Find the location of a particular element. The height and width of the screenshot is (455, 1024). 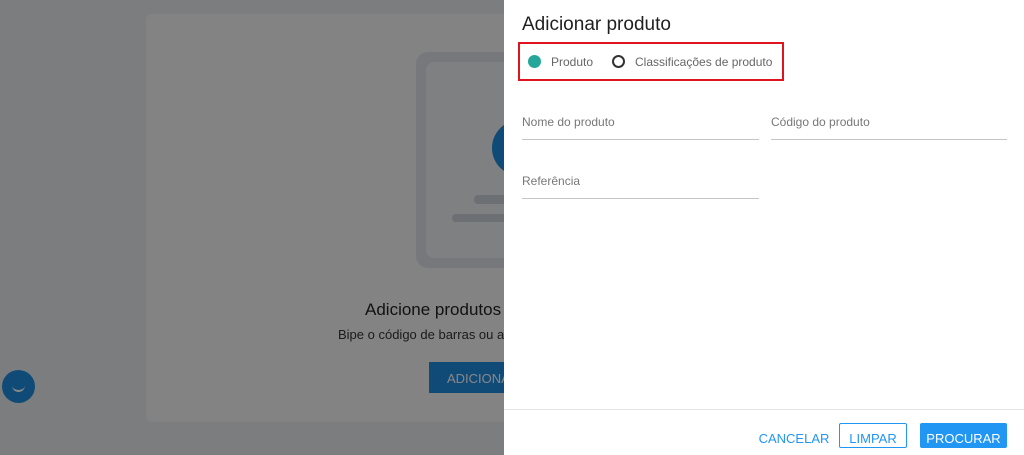

referencia-field is located at coordinates (640, 185).